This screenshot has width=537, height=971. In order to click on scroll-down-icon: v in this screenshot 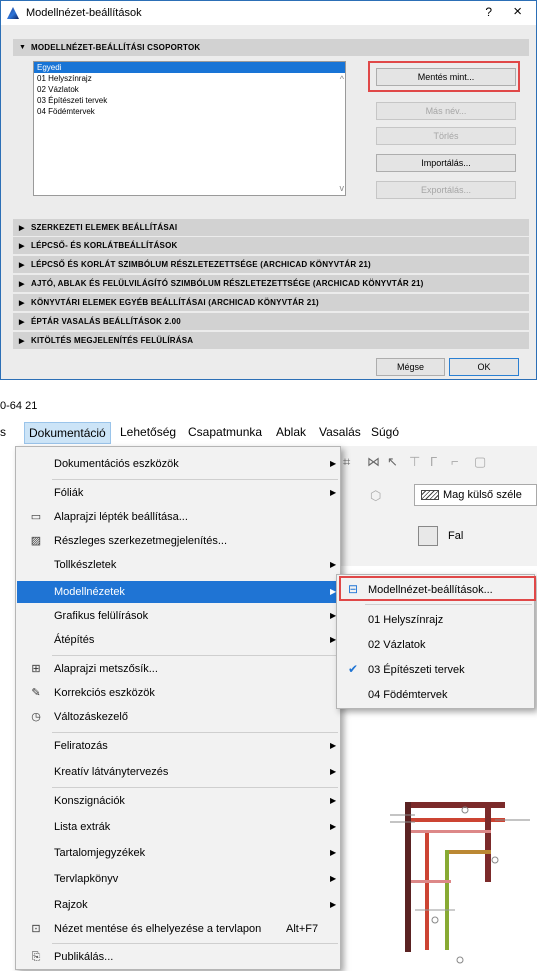, I will do `click(342, 188)`.